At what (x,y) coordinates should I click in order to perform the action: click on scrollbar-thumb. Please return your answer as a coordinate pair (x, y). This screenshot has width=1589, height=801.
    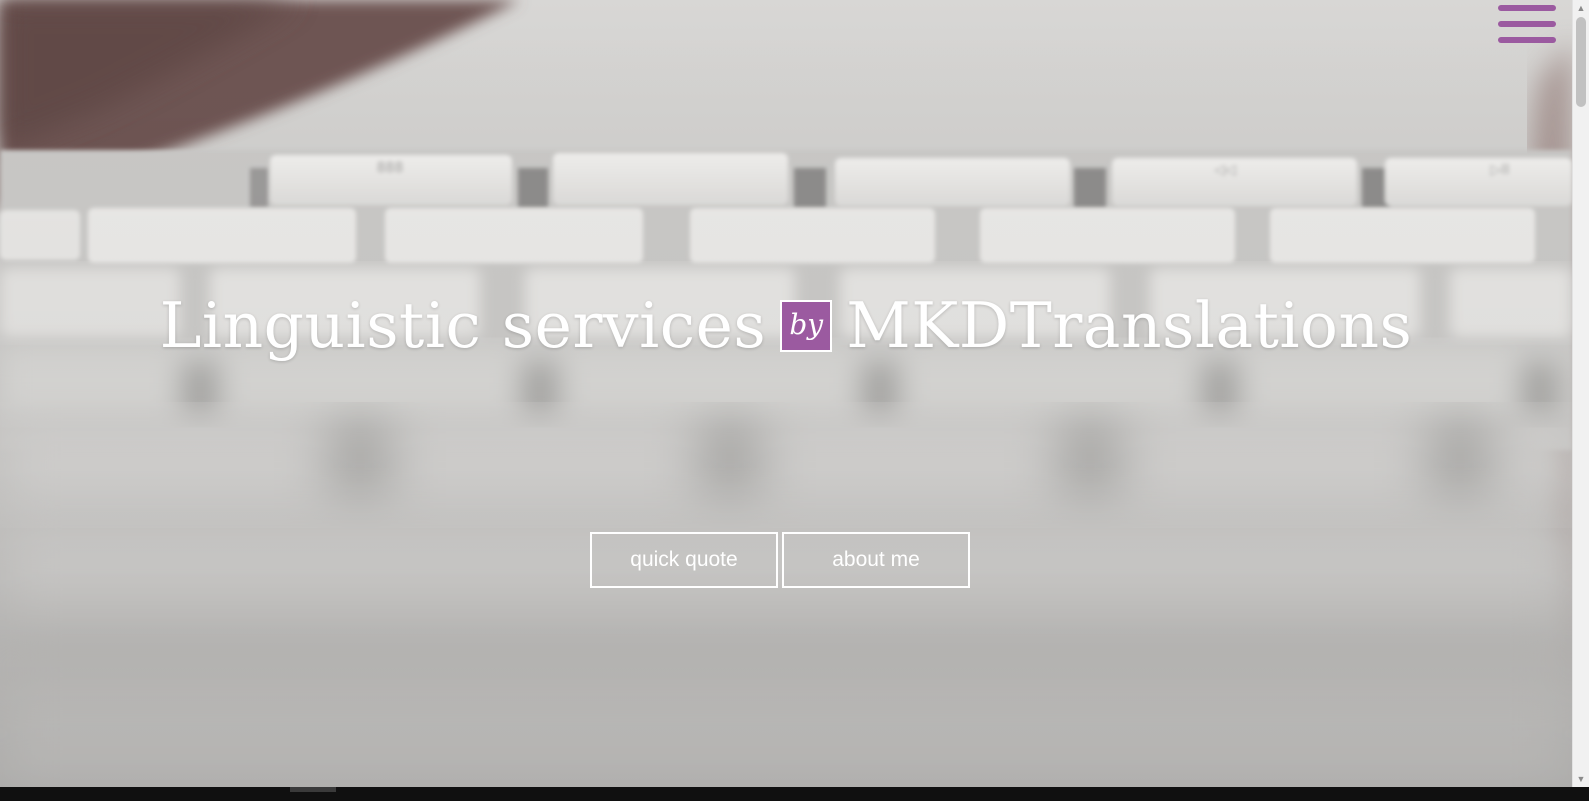
    Looking at the image, I should click on (1581, 62).